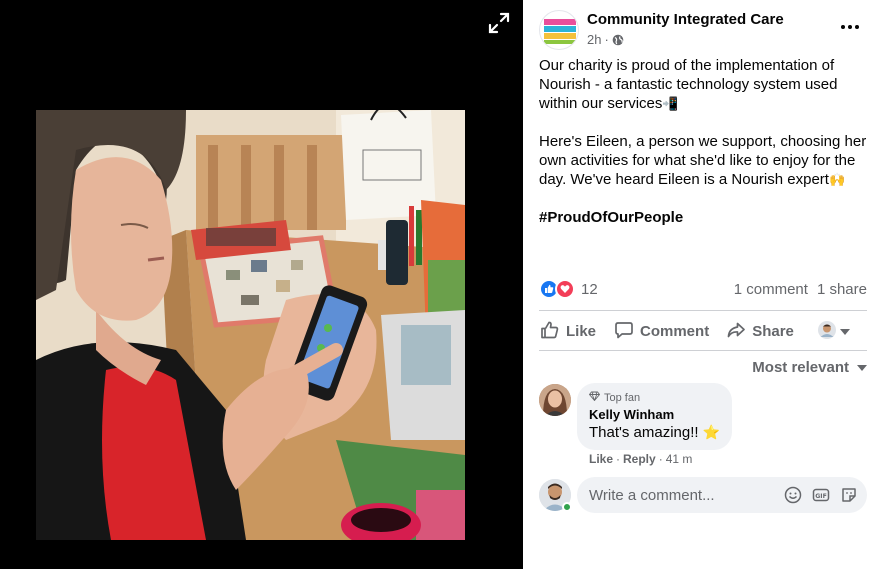  I want to click on page-avatar, so click(559, 30).